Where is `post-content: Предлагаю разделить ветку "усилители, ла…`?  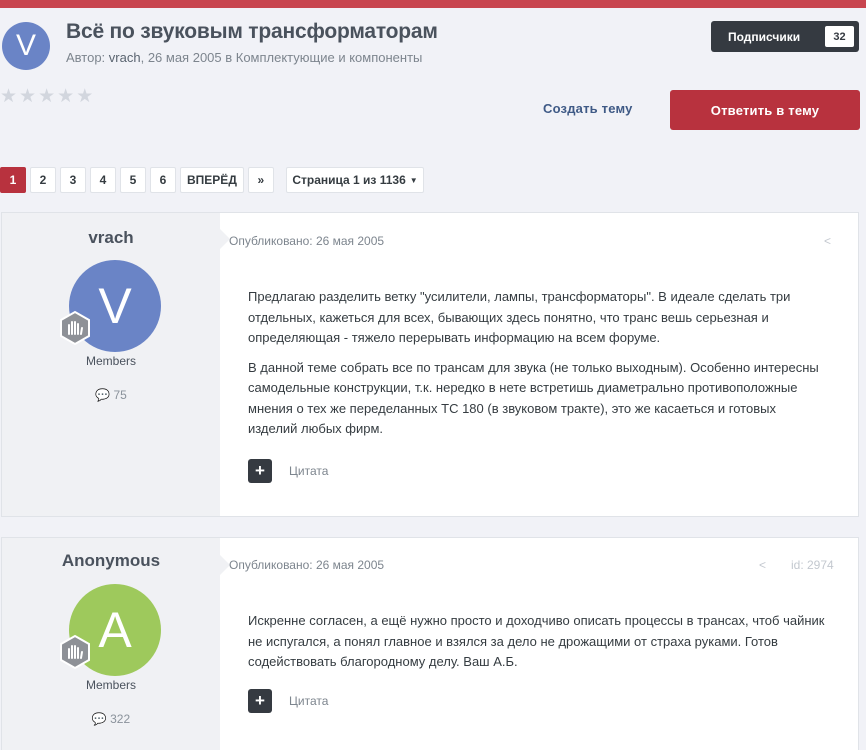 post-content: Предлагаю разделить ветку "усилители, ла… is located at coordinates (538, 368).